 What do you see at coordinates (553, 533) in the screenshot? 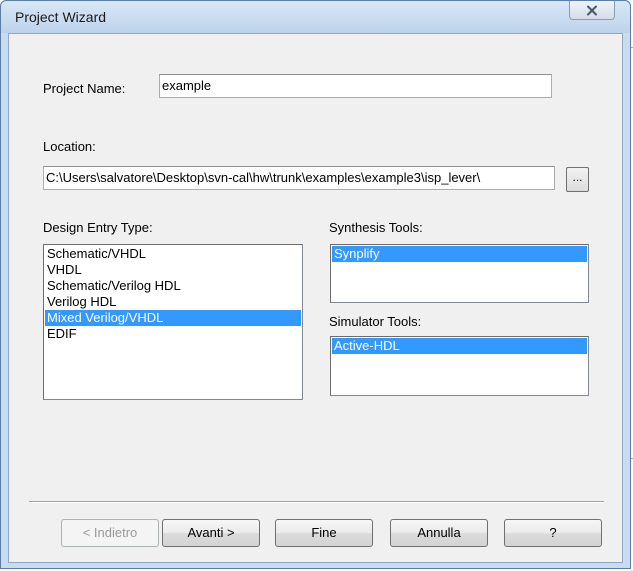
I see `help-button: ?` at bounding box center [553, 533].